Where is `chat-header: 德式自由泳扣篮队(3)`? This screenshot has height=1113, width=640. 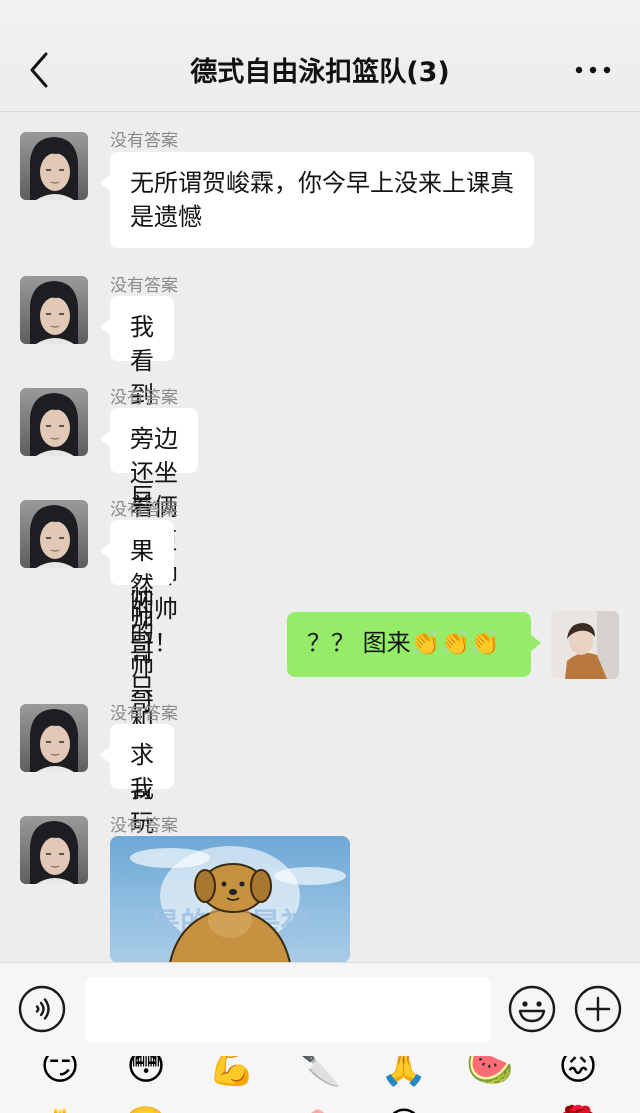
chat-header: 德式自由泳扣篮队(3) is located at coordinates (320, 56).